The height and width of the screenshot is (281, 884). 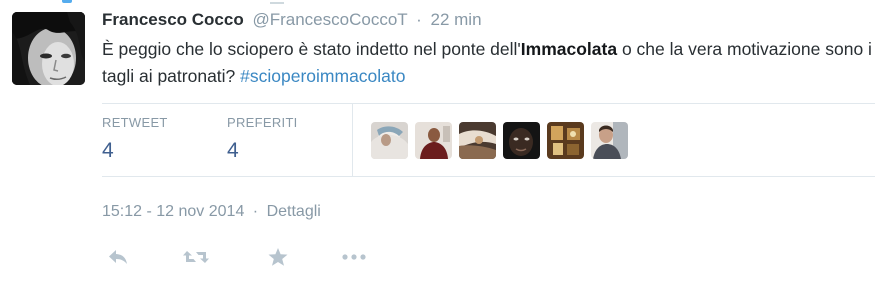 What do you see at coordinates (135, 140) in the screenshot?
I see `retweet-stat: RETWEET 4` at bounding box center [135, 140].